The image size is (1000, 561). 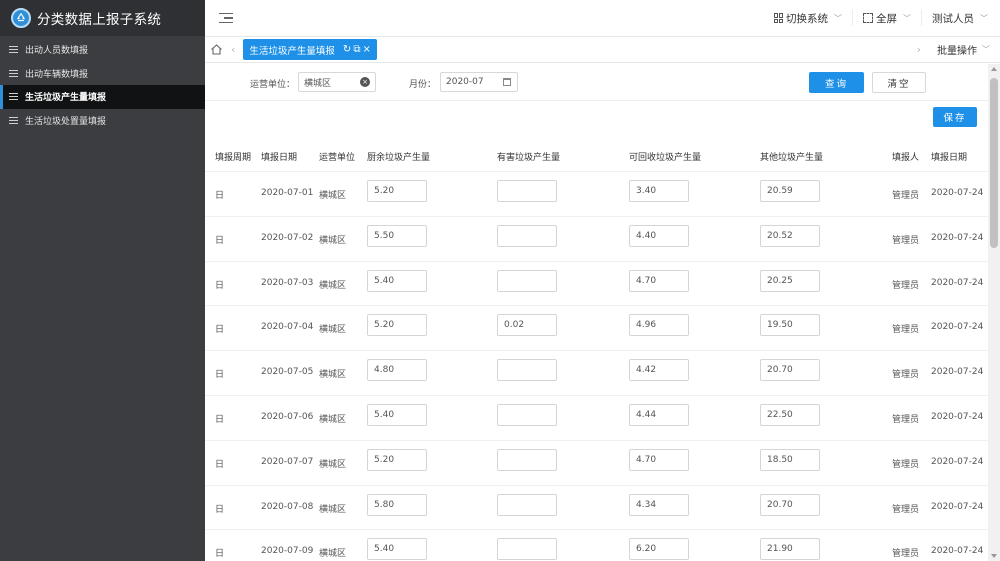 What do you see at coordinates (665, 158) in the screenshot?
I see `column-header: 可回收垃圾产生量` at bounding box center [665, 158].